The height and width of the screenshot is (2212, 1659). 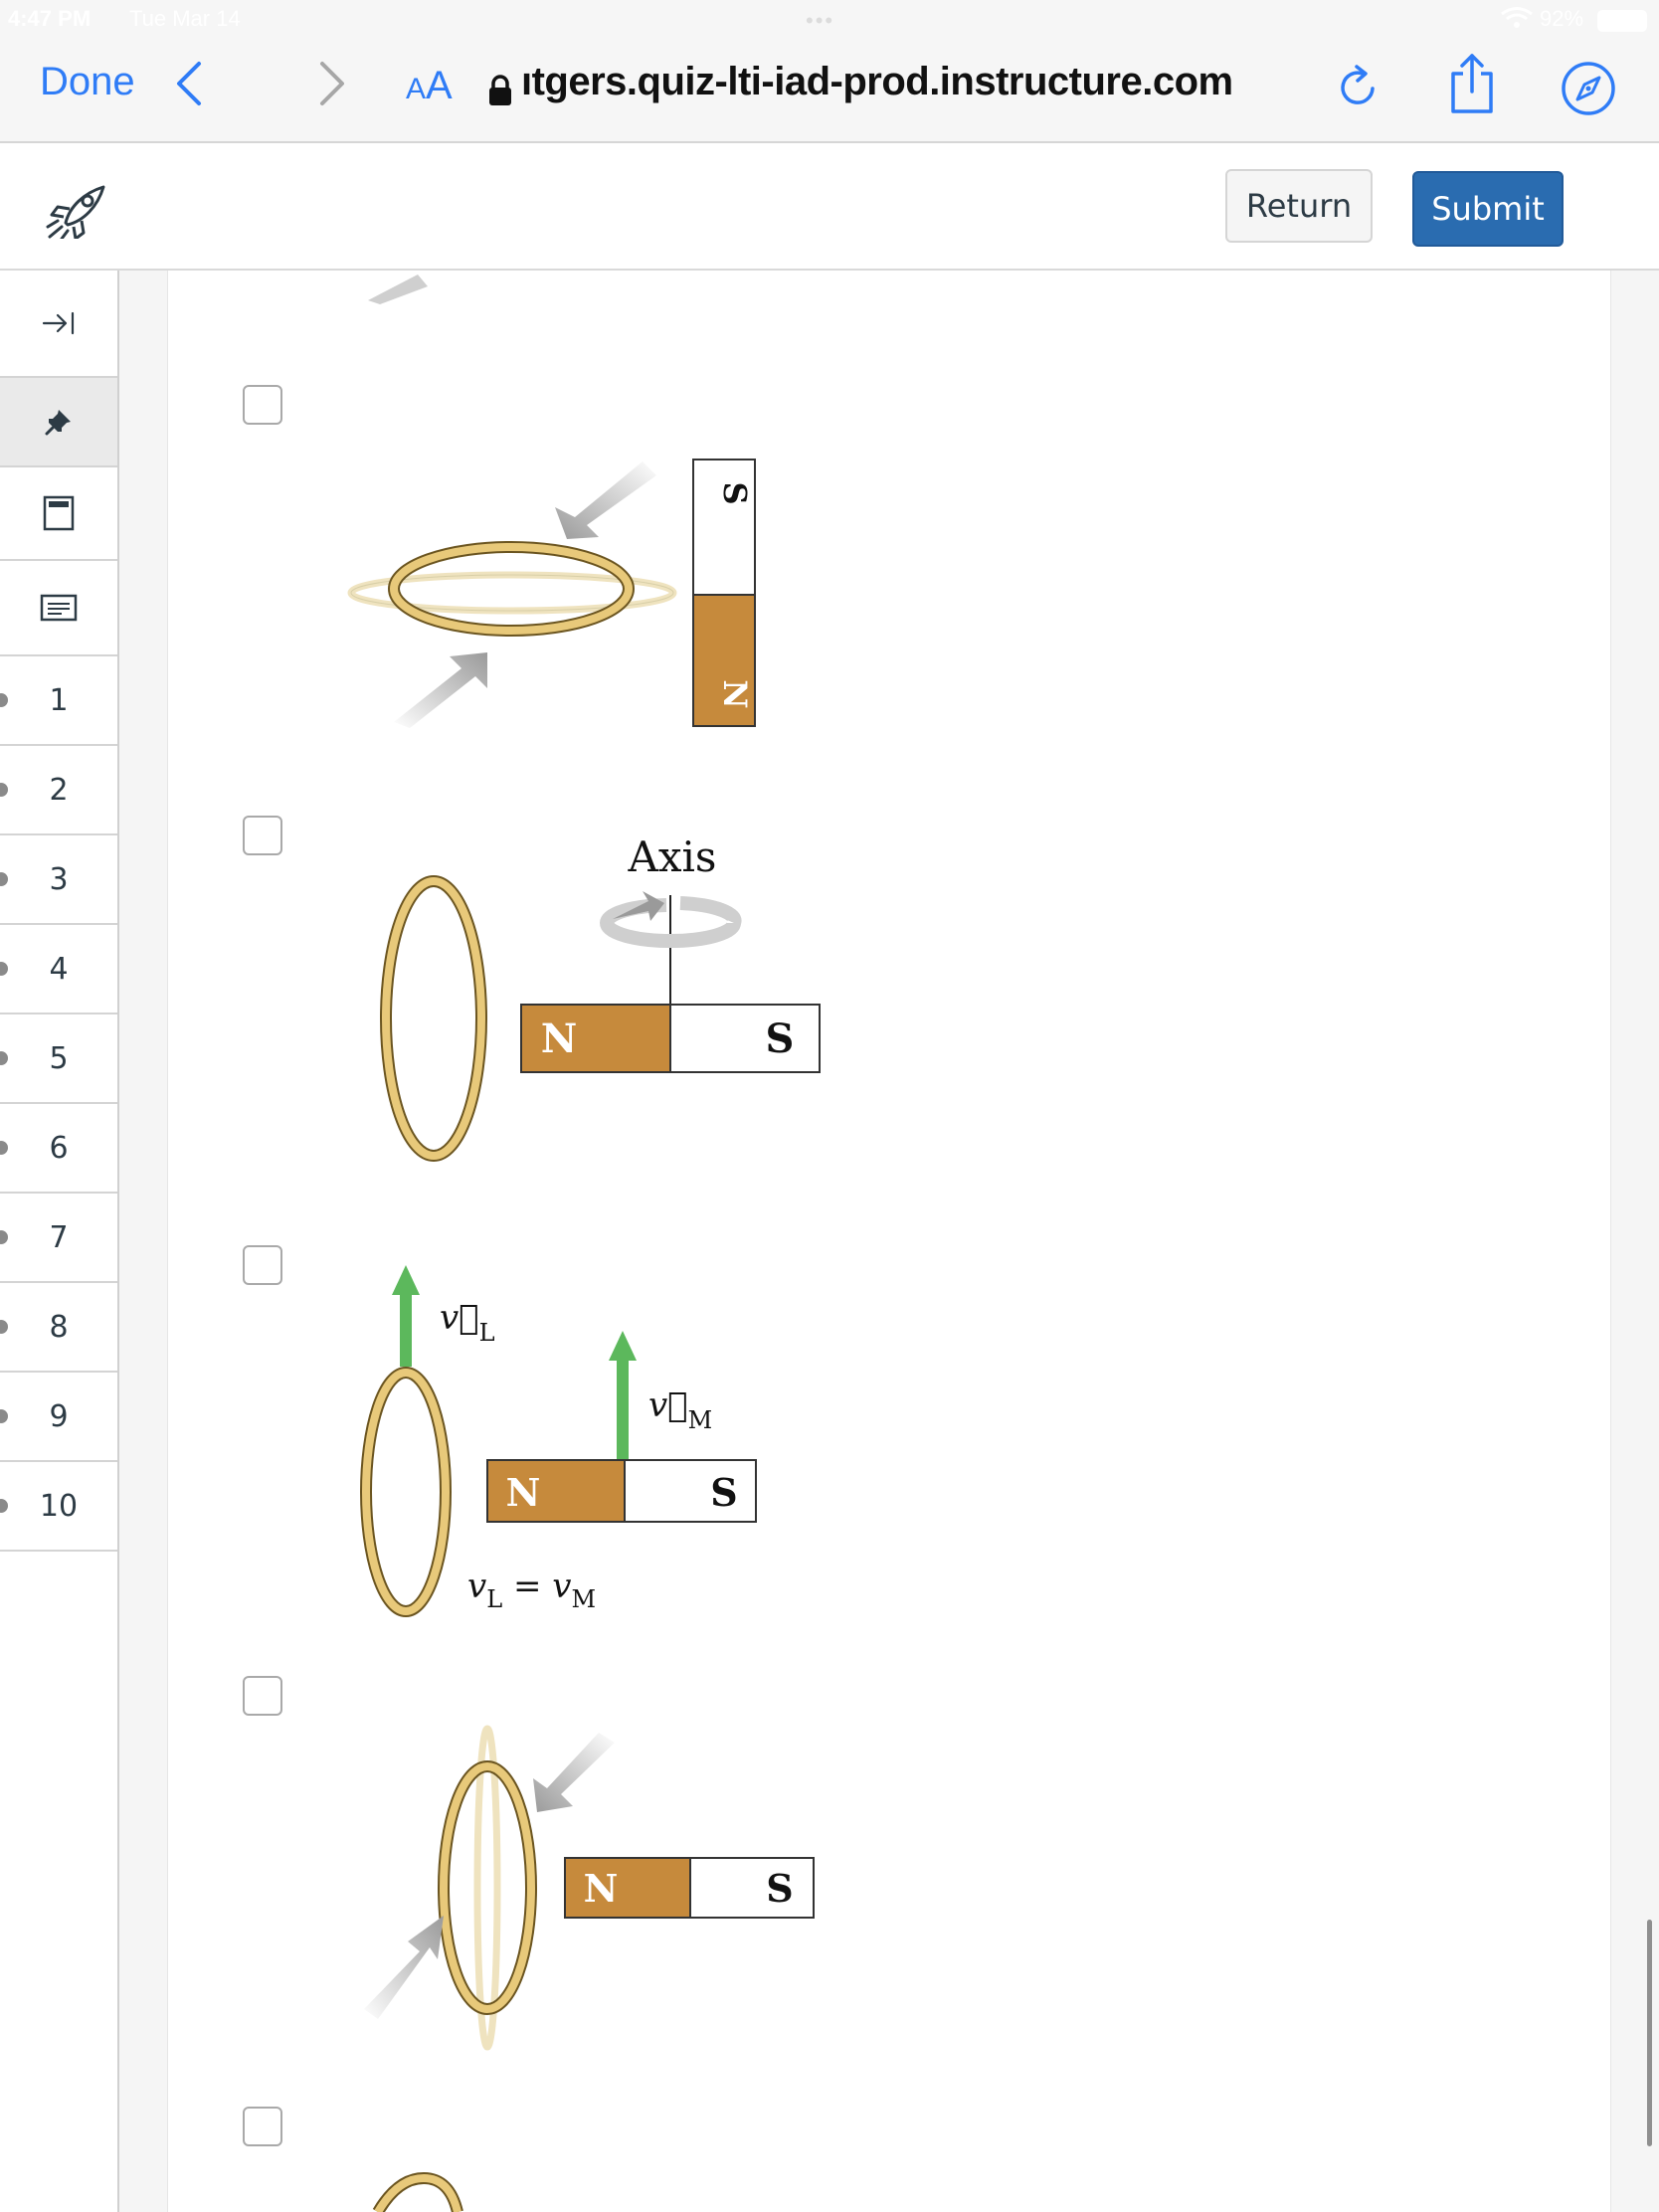 I want to click on velocity-equation: vL = vM, so click(x=531, y=1590).